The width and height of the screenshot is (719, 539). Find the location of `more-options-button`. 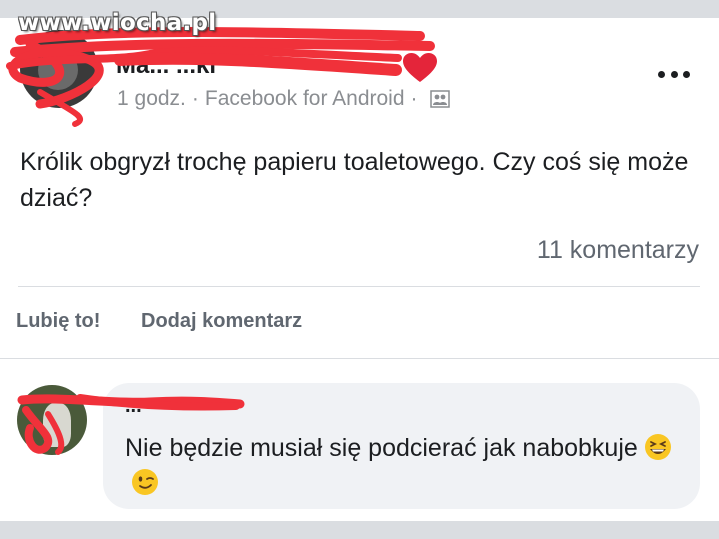

more-options-button is located at coordinates (674, 74).